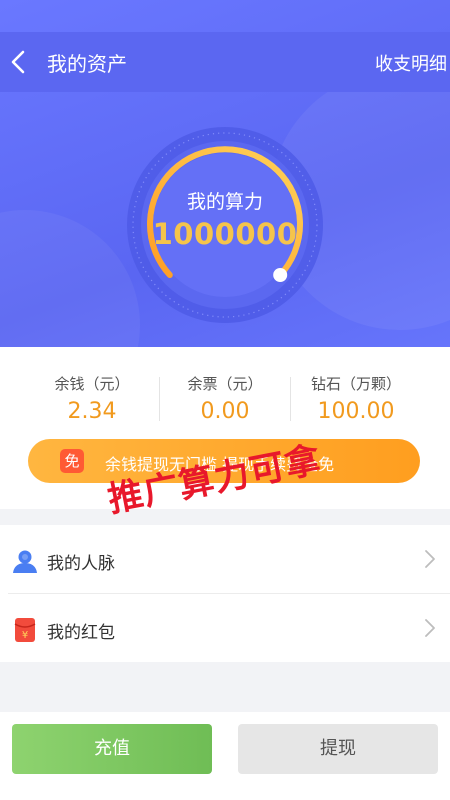 The width and height of the screenshot is (450, 800). What do you see at coordinates (225, 756) in the screenshot?
I see `action-footer: 充值 提现` at bounding box center [225, 756].